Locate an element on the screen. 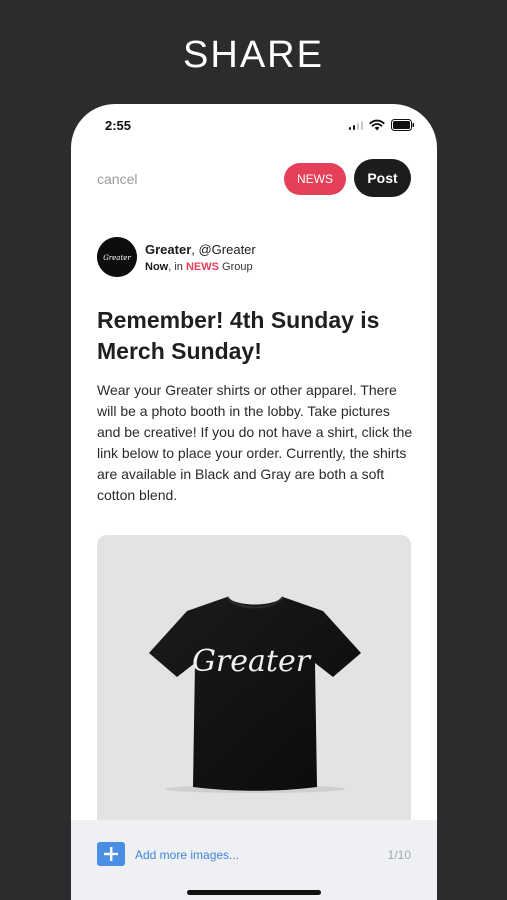  image-counter: 1/10 is located at coordinates (399, 855).